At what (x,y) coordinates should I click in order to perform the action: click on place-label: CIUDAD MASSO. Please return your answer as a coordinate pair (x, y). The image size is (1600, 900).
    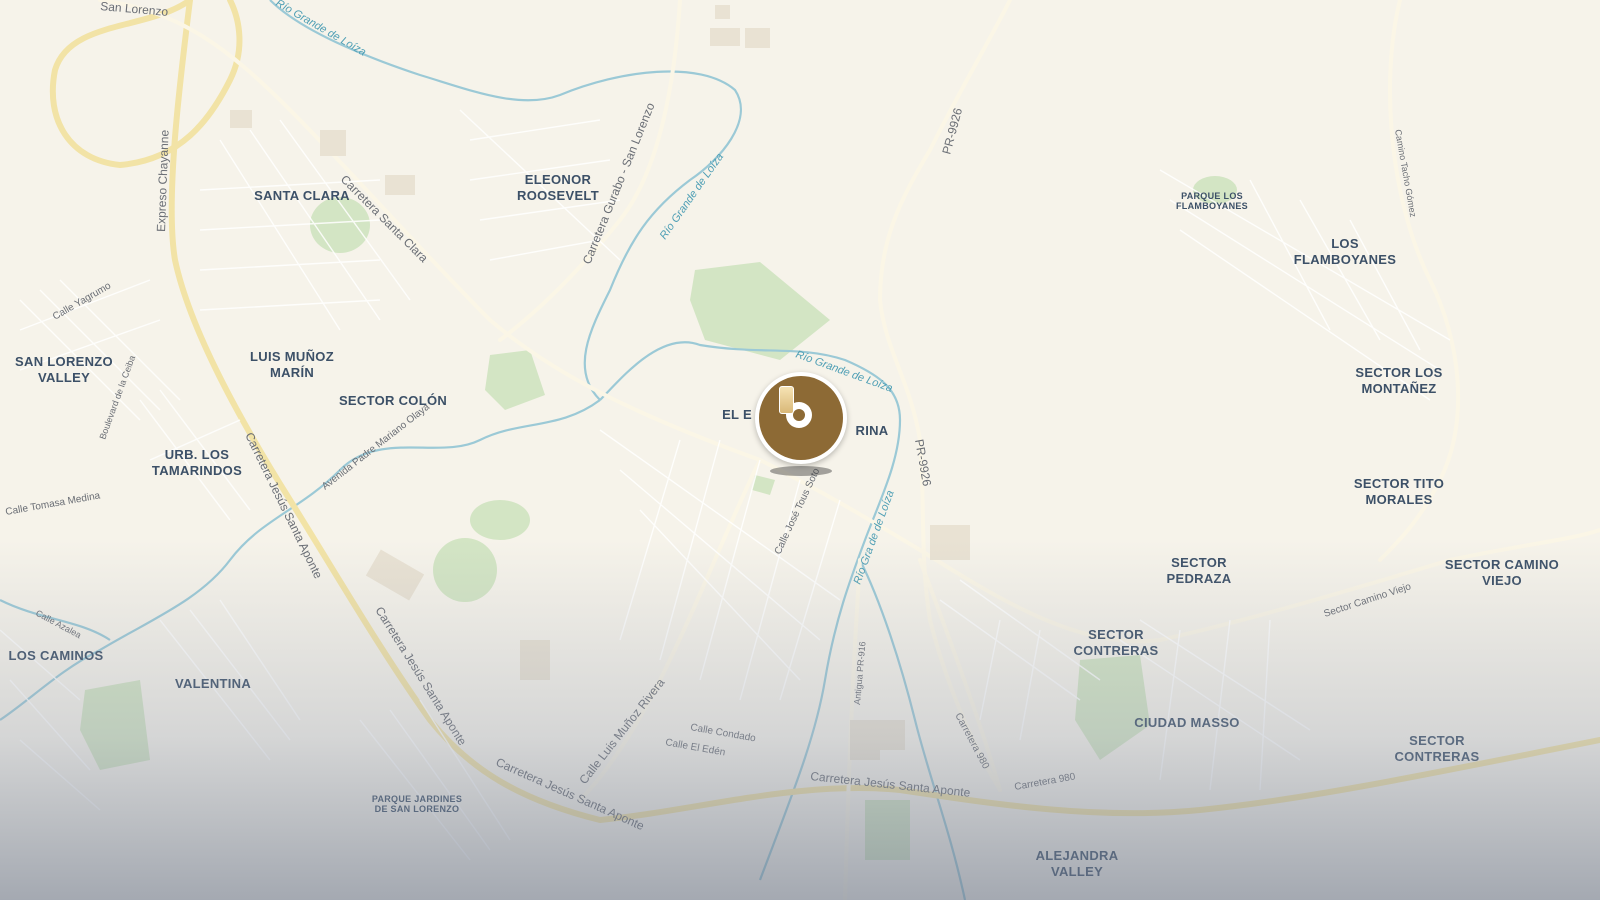
    Looking at the image, I should click on (1187, 722).